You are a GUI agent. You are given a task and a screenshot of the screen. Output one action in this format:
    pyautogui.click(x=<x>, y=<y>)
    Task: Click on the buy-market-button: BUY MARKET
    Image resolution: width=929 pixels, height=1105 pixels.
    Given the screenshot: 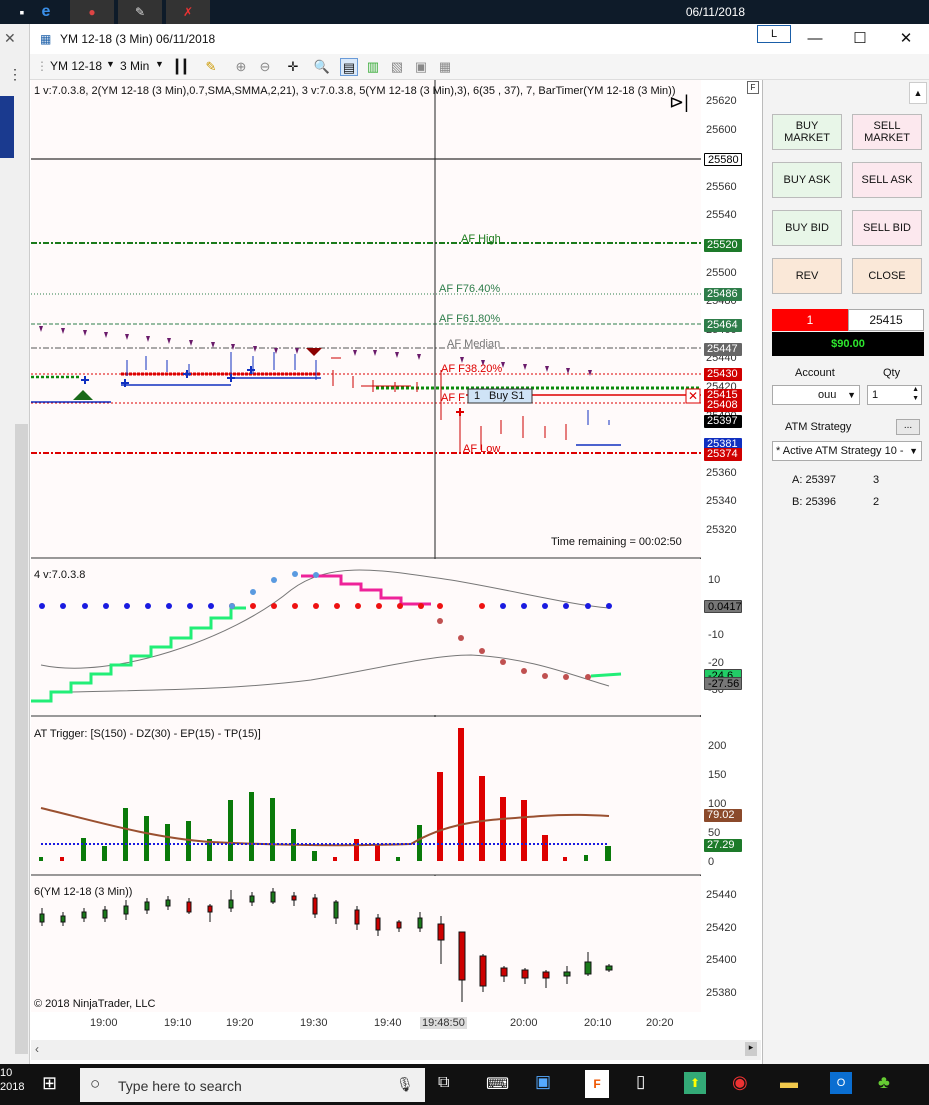 What is the action you would take?
    pyautogui.click(x=807, y=132)
    